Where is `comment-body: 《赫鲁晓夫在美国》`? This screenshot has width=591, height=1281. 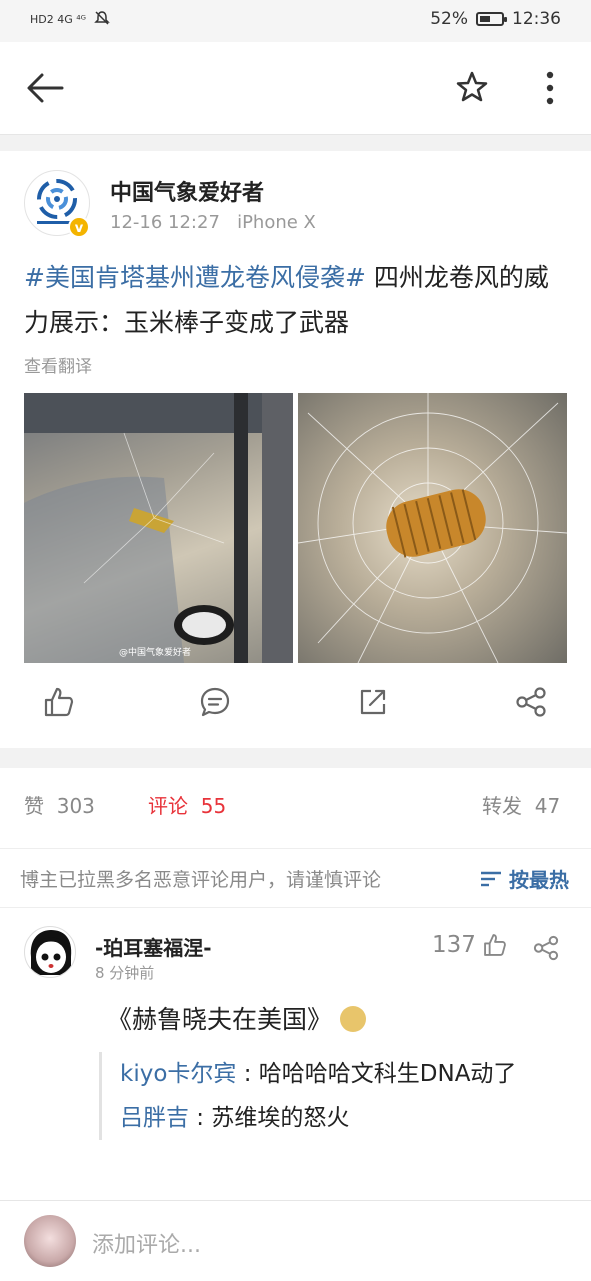 comment-body: 《赫鲁晓夫在美国》 is located at coordinates (220, 1019).